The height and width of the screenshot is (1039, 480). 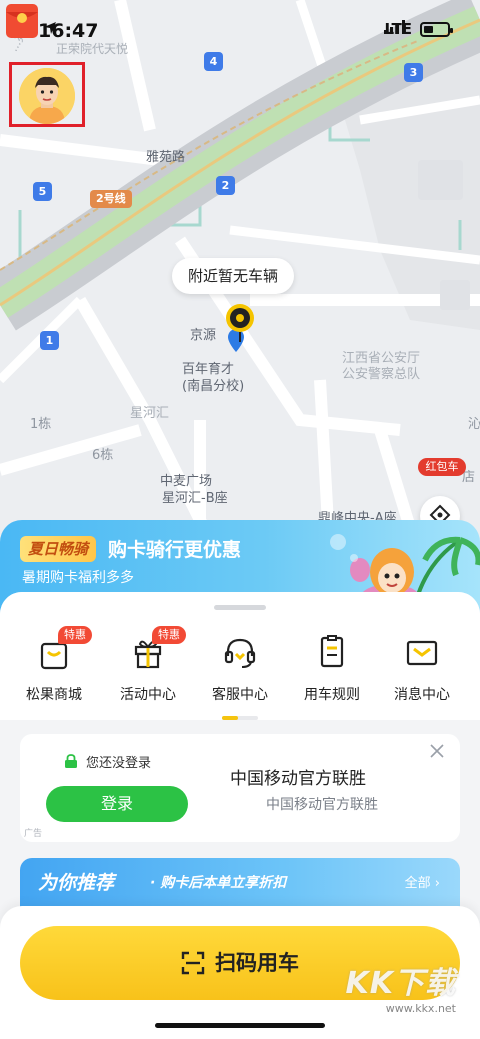 I want to click on metro-line-badge: 2号线, so click(x=111, y=199).